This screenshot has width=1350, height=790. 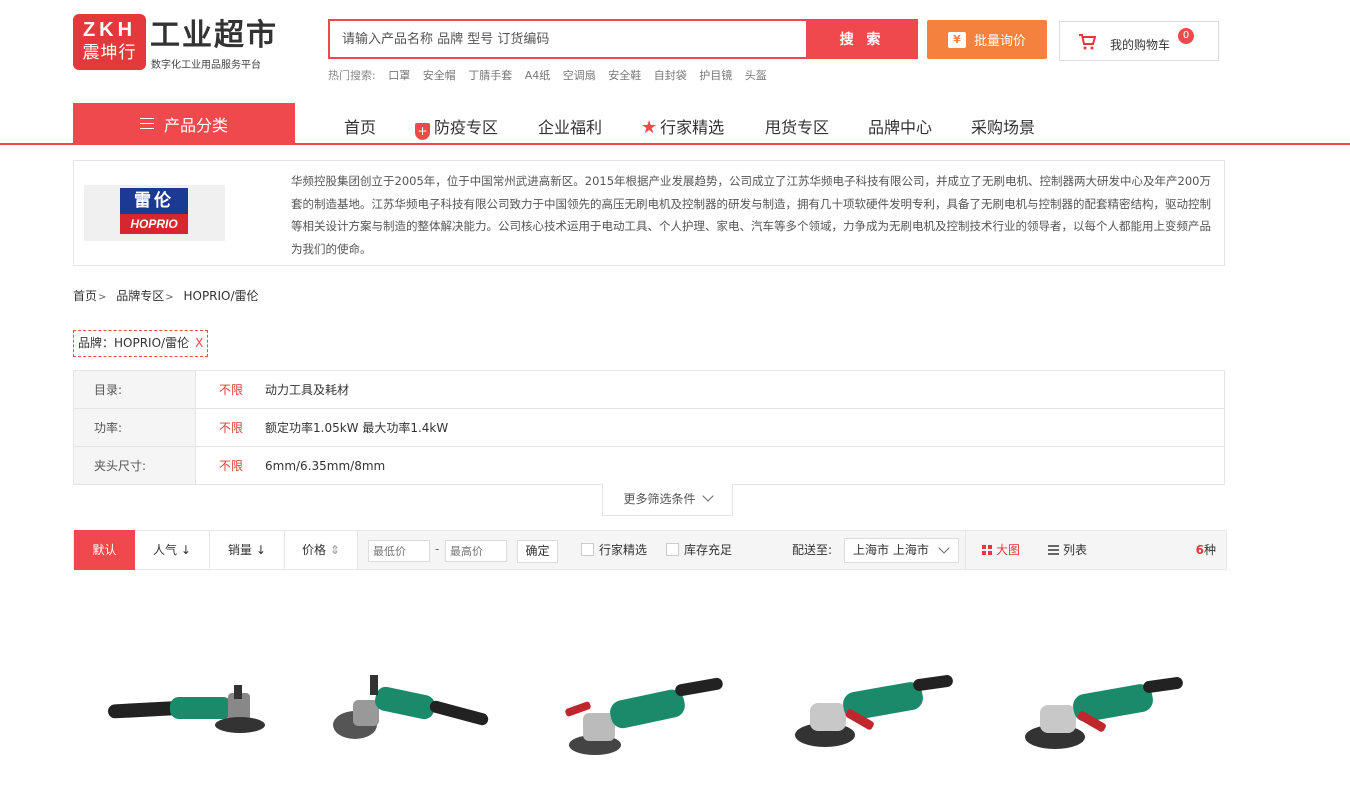 What do you see at coordinates (221, 296) in the screenshot?
I see `breadcrumb-current: HOPRIO/雷伦` at bounding box center [221, 296].